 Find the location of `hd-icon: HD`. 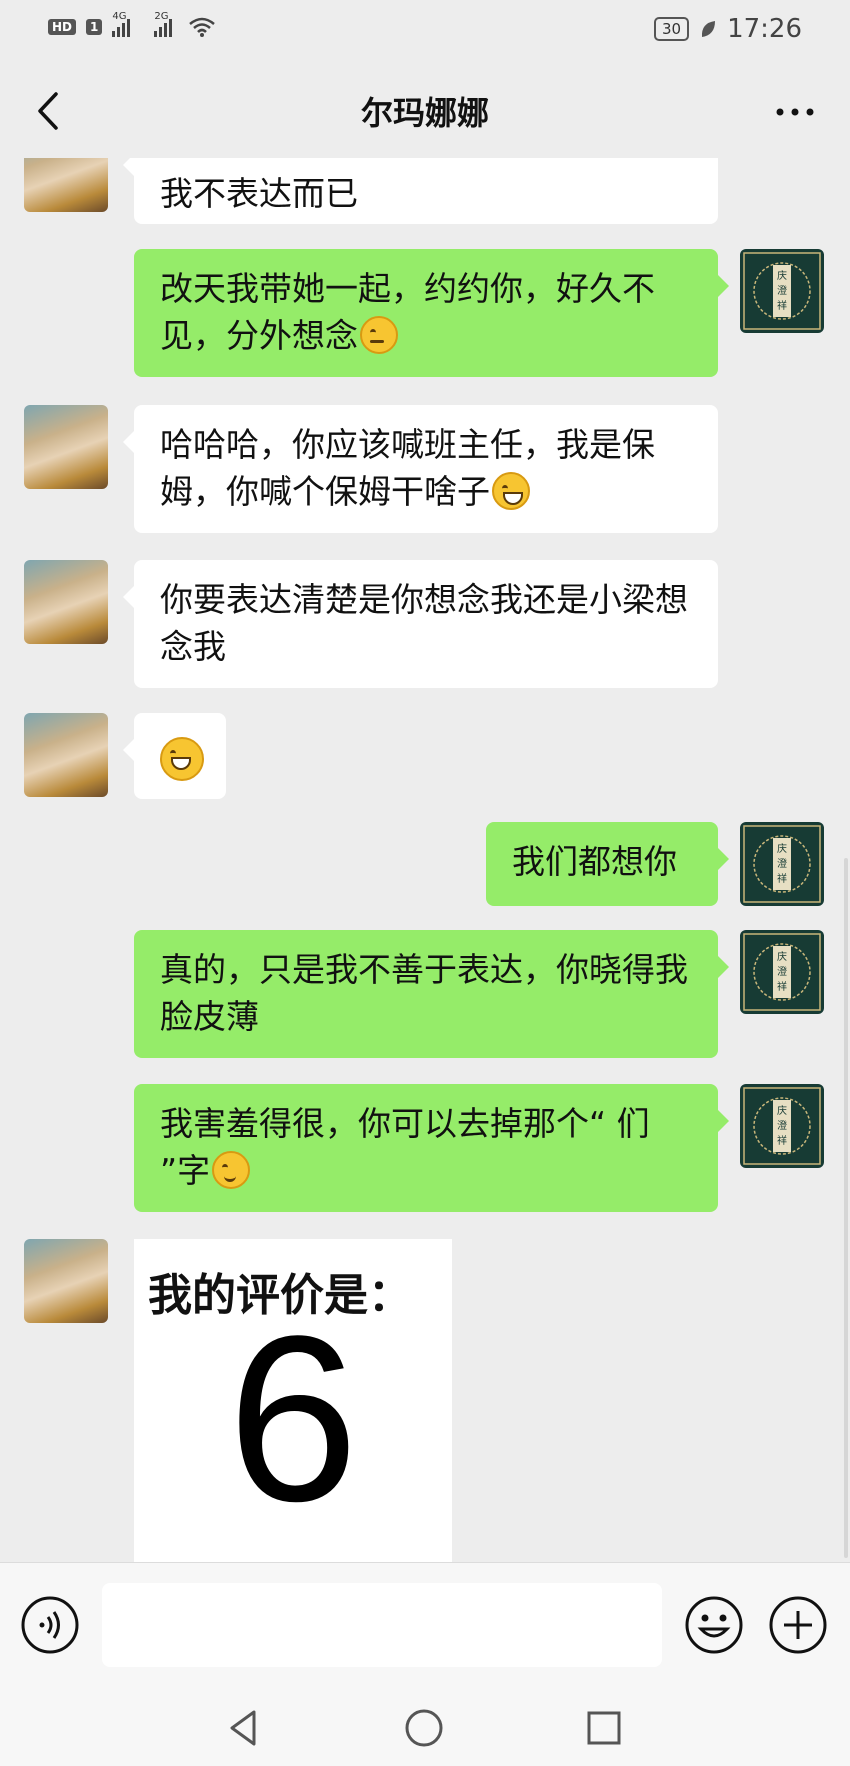

hd-icon: HD is located at coordinates (62, 27).